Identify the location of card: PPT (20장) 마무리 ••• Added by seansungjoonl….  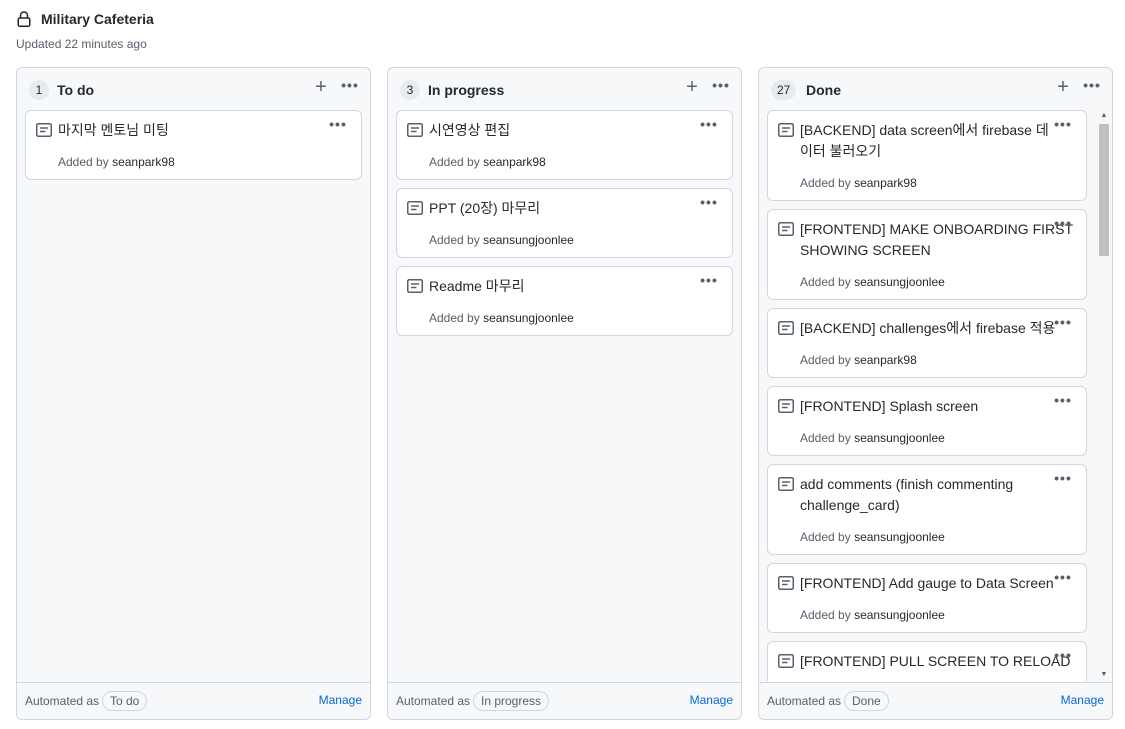
(564, 223).